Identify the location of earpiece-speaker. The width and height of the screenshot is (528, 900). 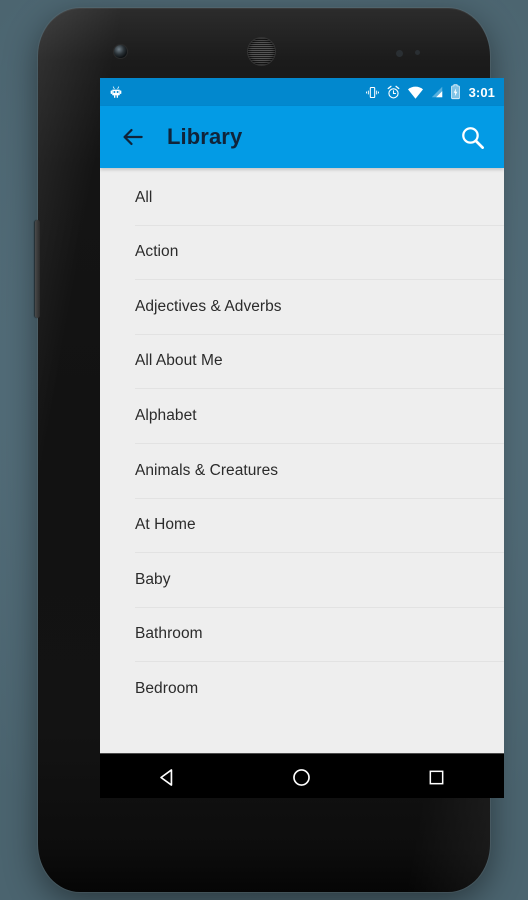
(261, 51).